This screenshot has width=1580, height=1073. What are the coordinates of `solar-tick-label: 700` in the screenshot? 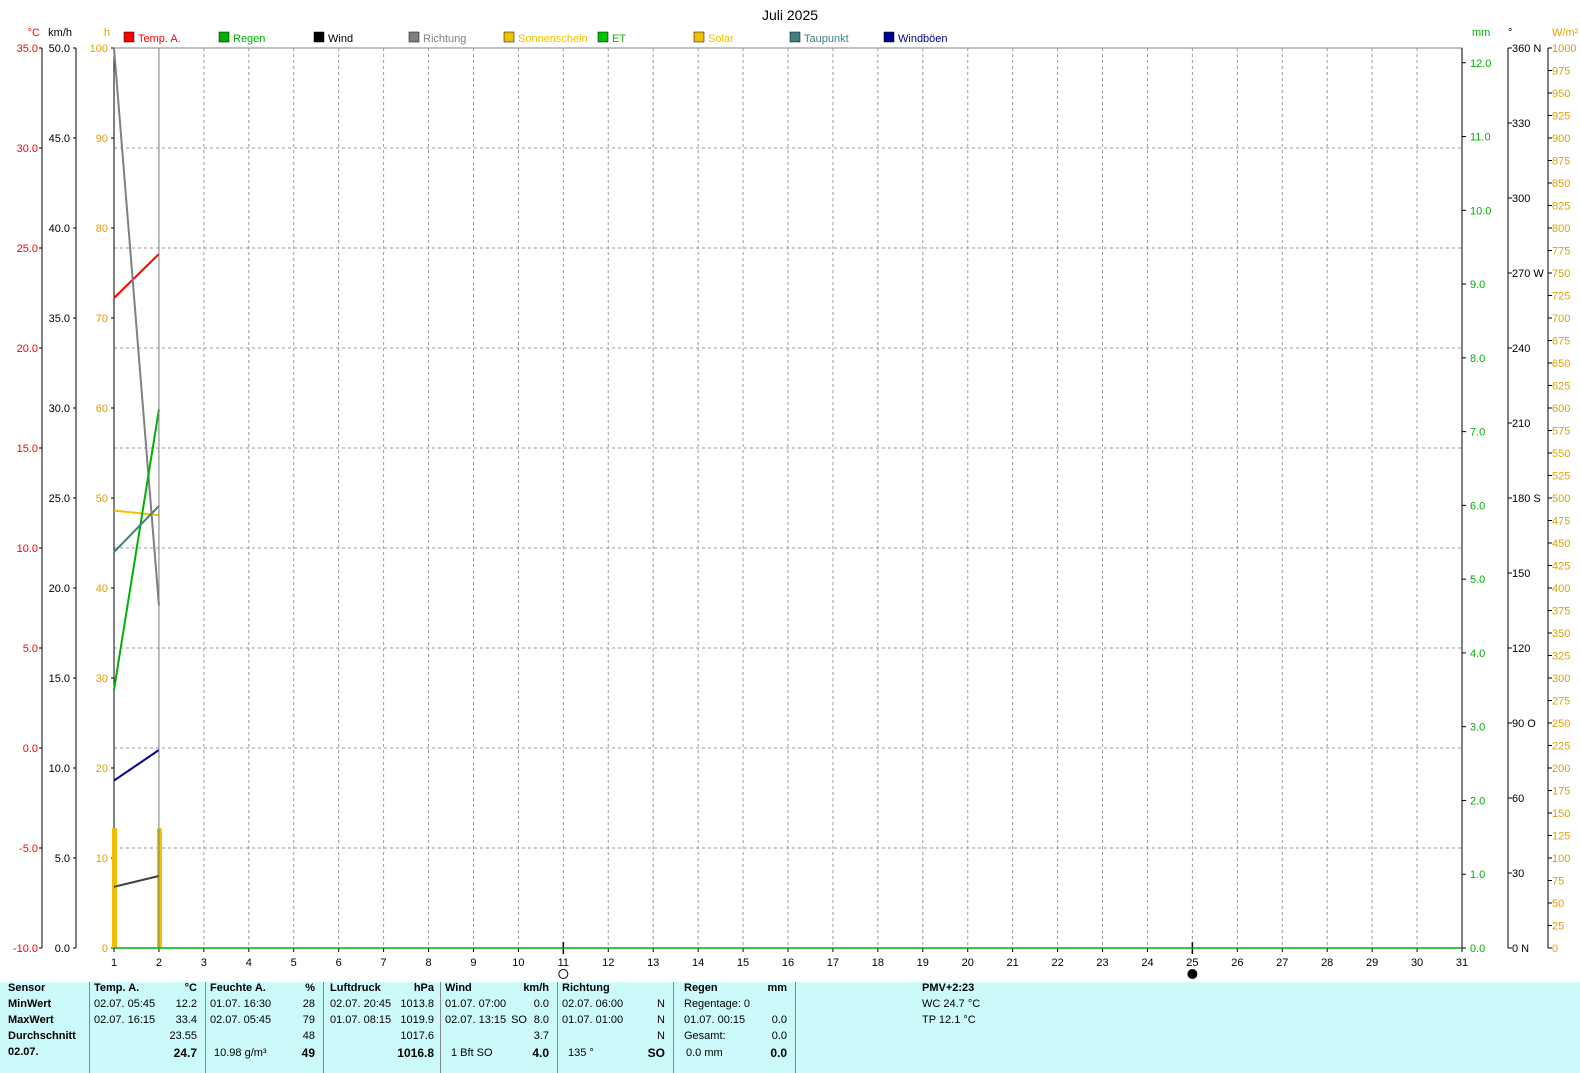 It's located at (1561, 319).